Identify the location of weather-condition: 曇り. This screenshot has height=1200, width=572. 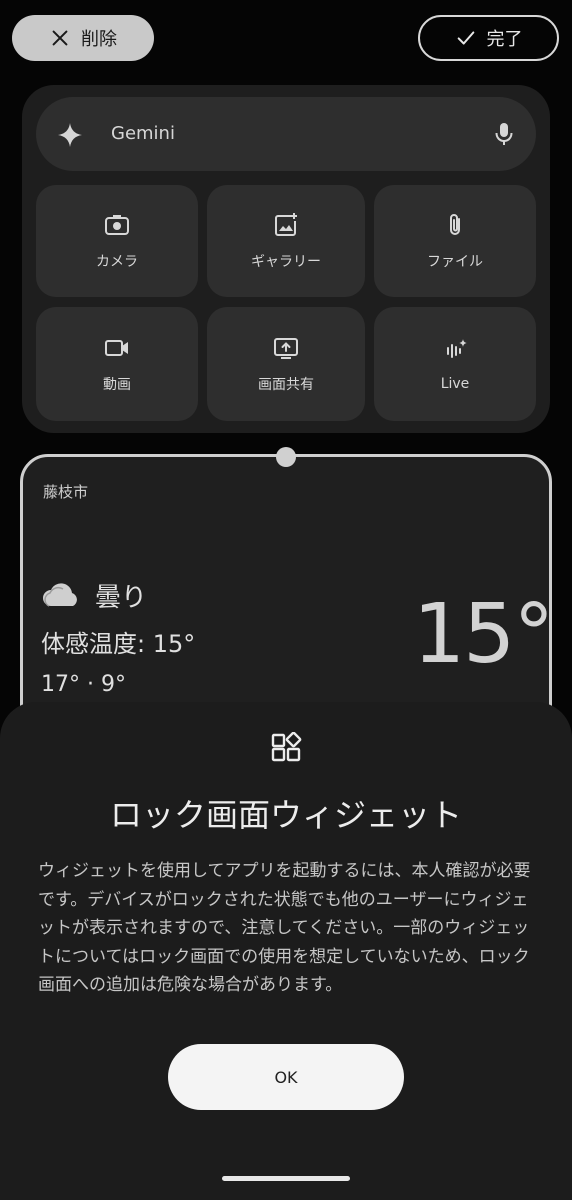
(121, 598).